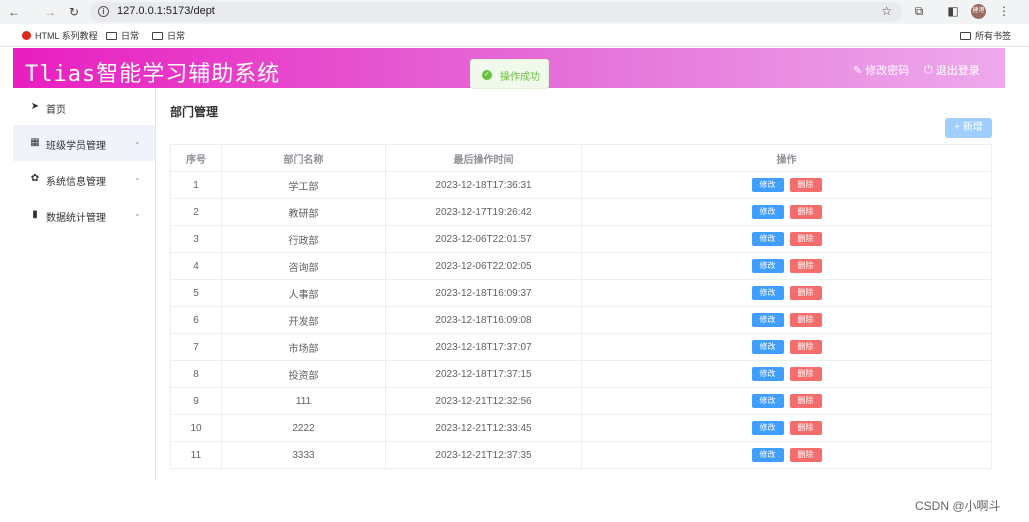  I want to click on sidebar-menu: ➤ 首页 ▦ 班级学员管理 ⌄ ✿ 系统信息管理 ⌄ ▮ 数据统计管理 ⌄, so click(84, 284).